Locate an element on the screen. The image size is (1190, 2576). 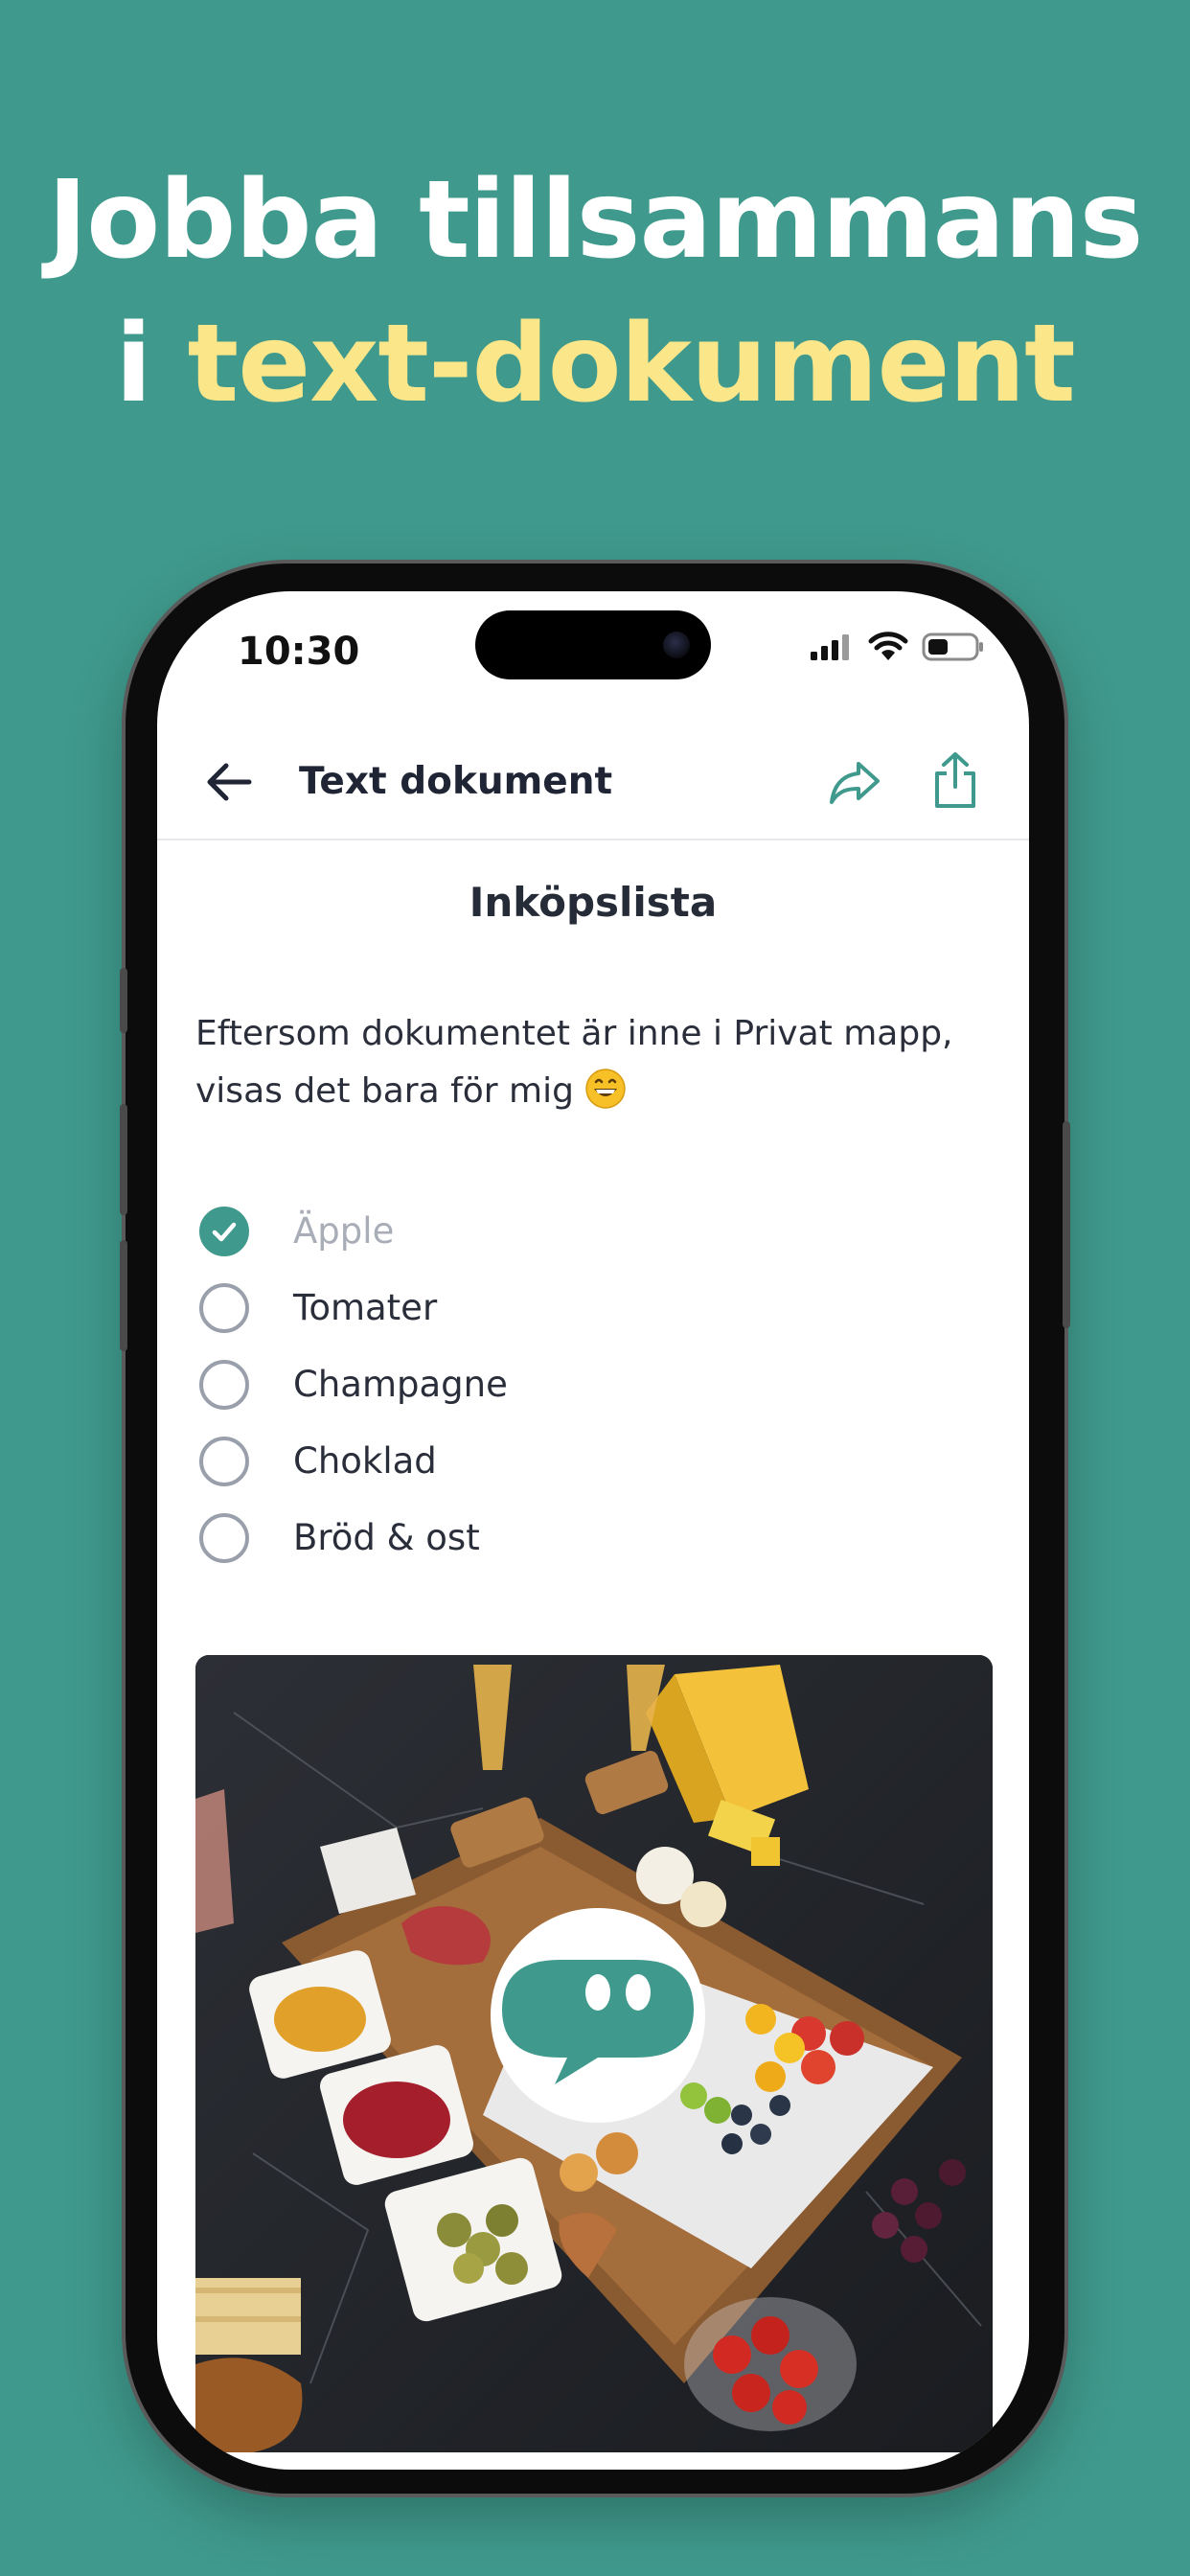
cellular-signal-icon is located at coordinates (830, 647).